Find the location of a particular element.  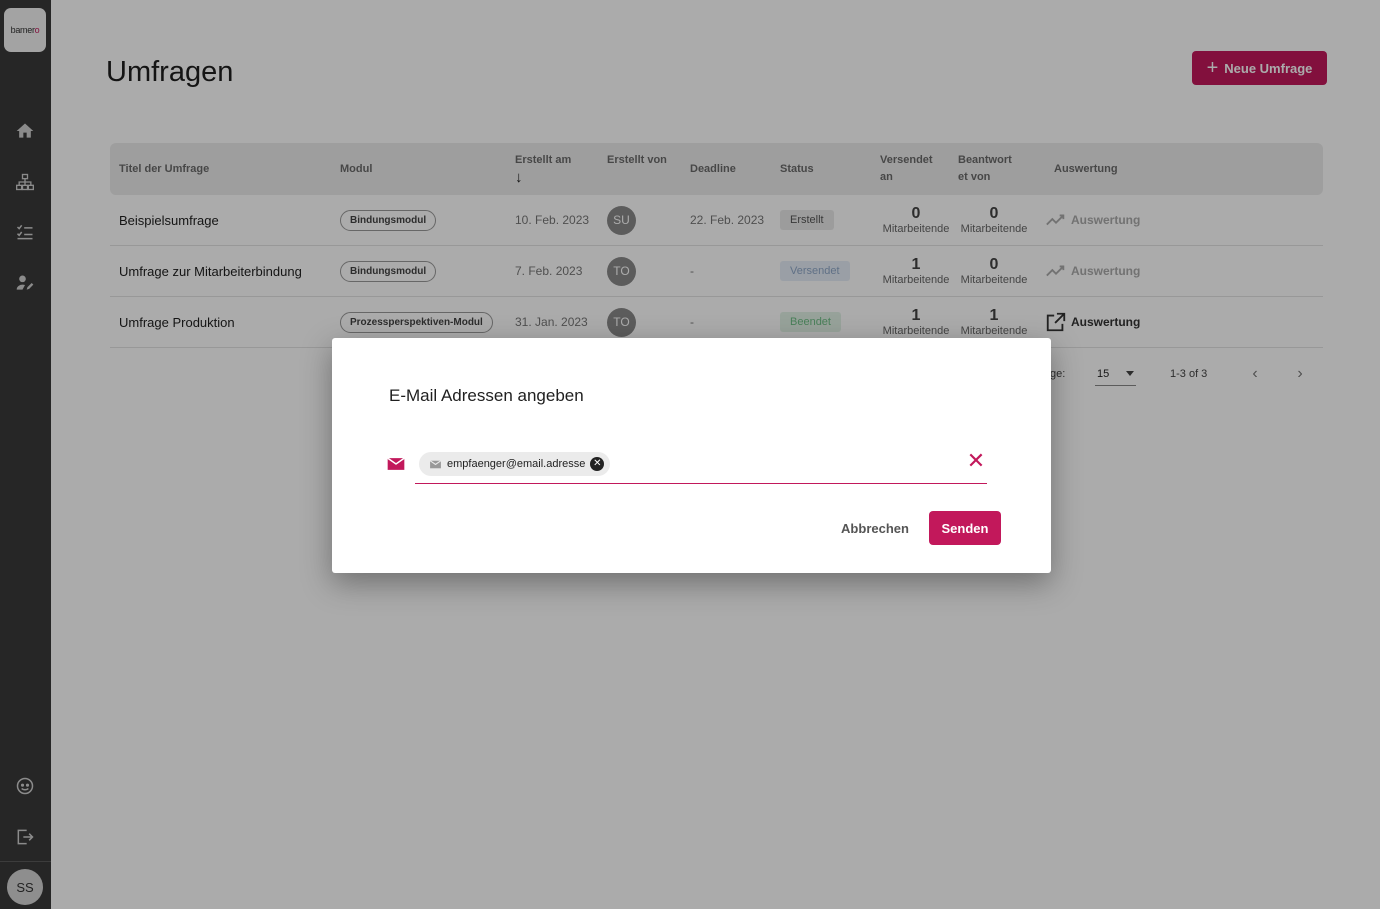

email-chip-label: empfaenger@email.adresse is located at coordinates (516, 464).